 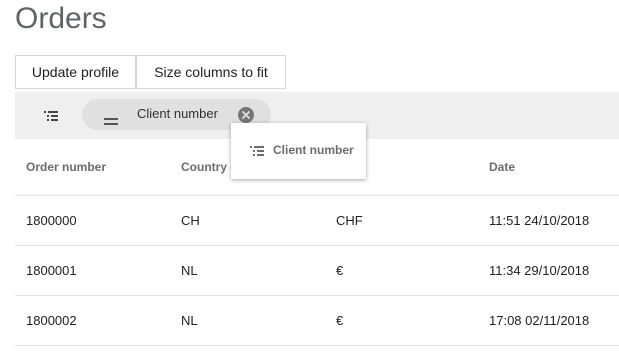 What do you see at coordinates (349, 220) in the screenshot?
I see `cell-currency: CHF` at bounding box center [349, 220].